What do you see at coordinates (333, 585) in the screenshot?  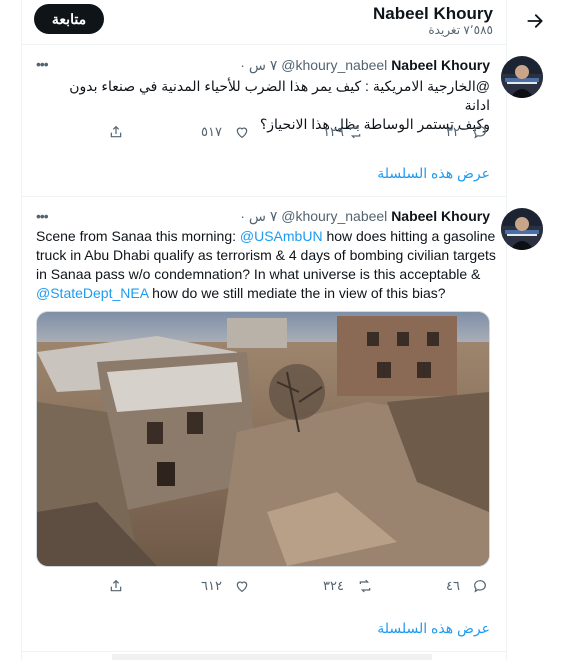 I see `retweet-count: ٣٢٤` at bounding box center [333, 585].